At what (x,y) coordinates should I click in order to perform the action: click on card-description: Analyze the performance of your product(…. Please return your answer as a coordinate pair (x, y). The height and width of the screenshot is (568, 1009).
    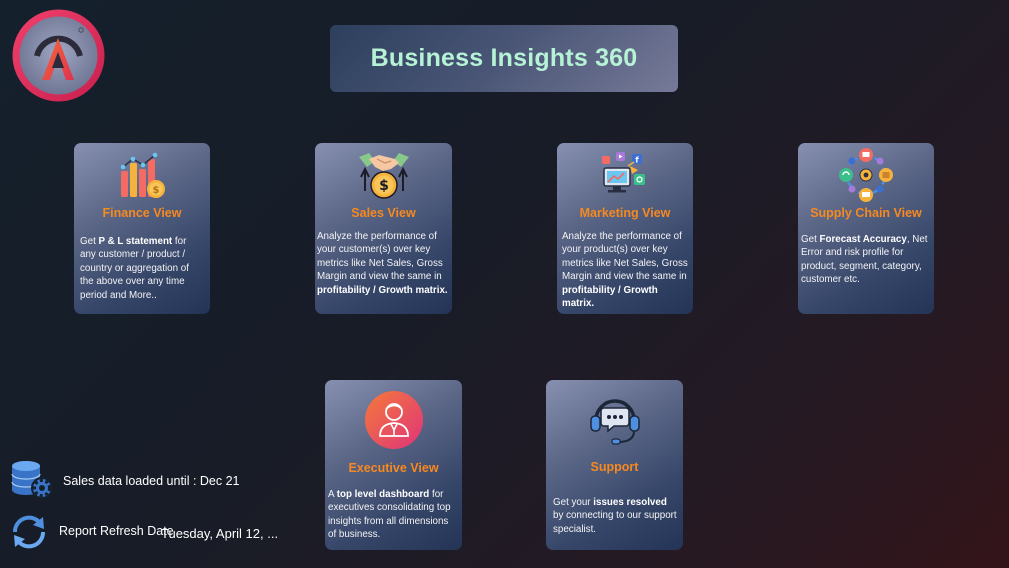
    Looking at the image, I should click on (625, 270).